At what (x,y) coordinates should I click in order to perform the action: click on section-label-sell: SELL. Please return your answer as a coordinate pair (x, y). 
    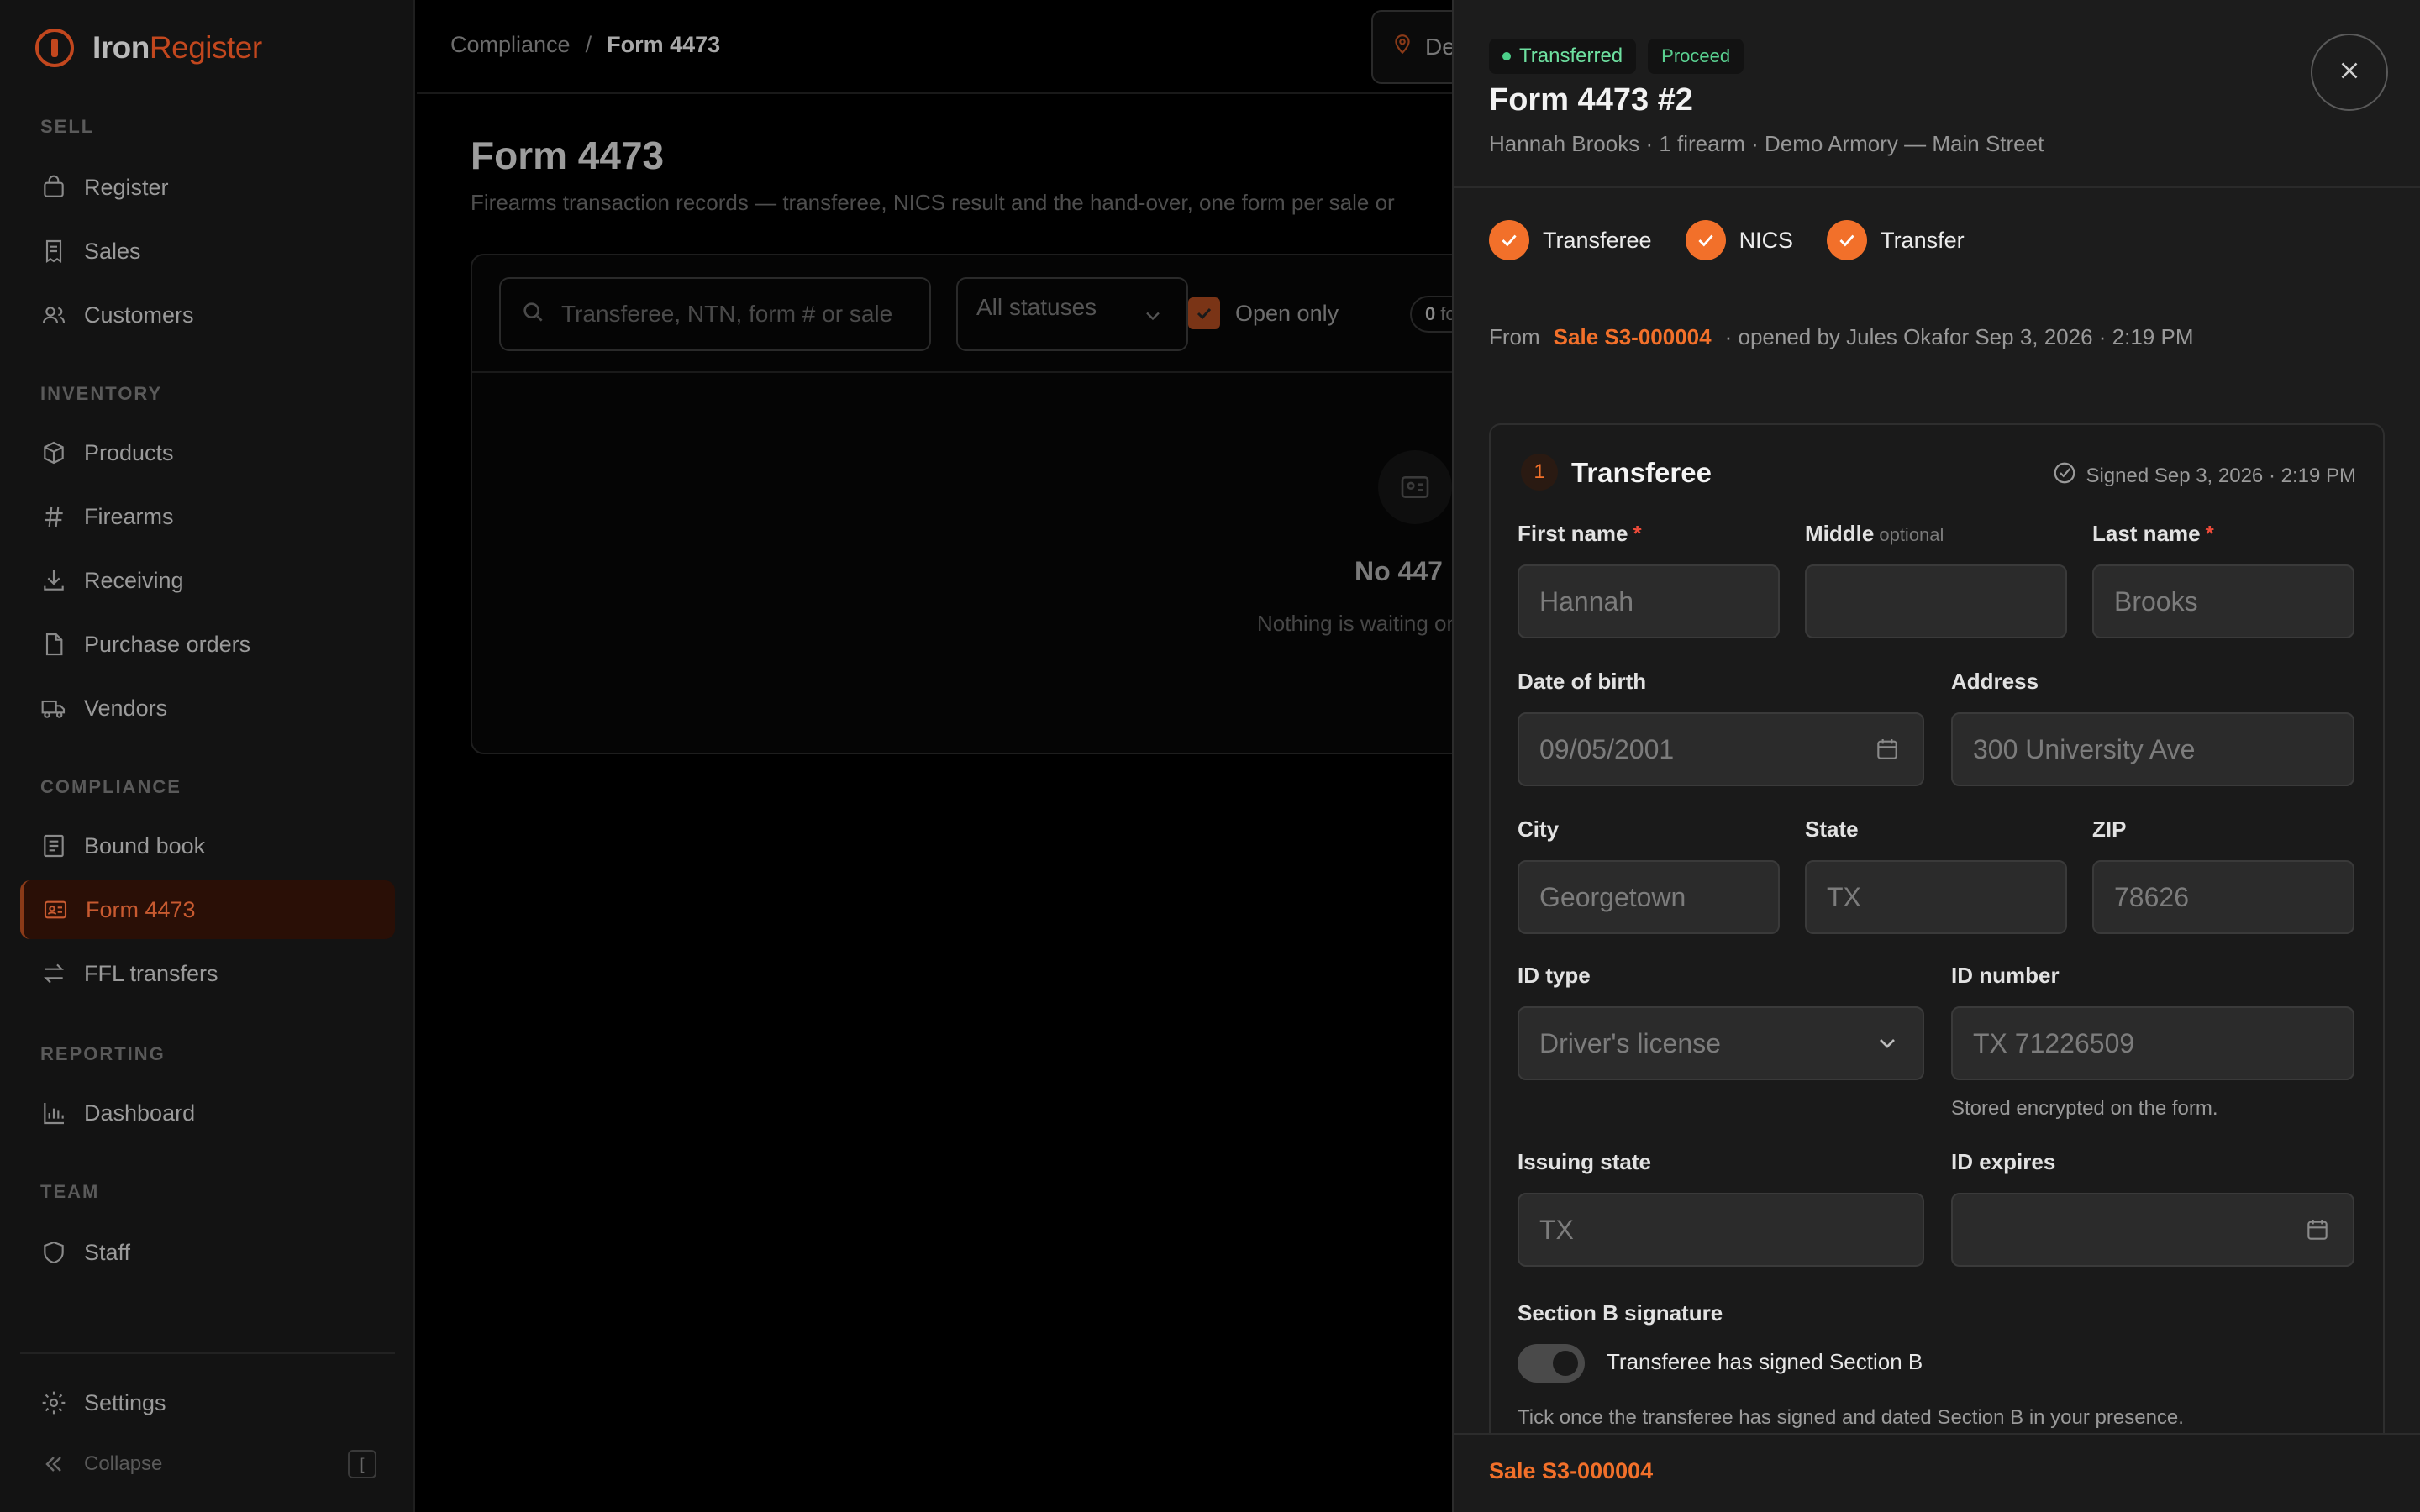
    Looking at the image, I should click on (67, 126).